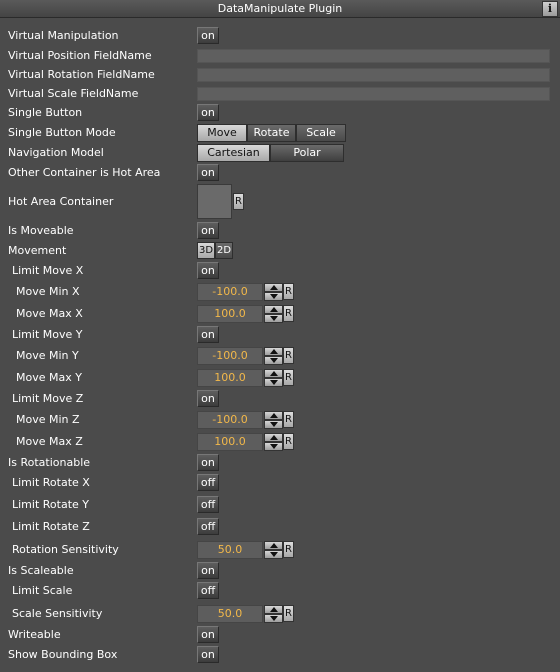 Image resolution: width=560 pixels, height=672 pixels. What do you see at coordinates (48, 270) in the screenshot?
I see `limit-move-x-label: Limit Move X` at bounding box center [48, 270].